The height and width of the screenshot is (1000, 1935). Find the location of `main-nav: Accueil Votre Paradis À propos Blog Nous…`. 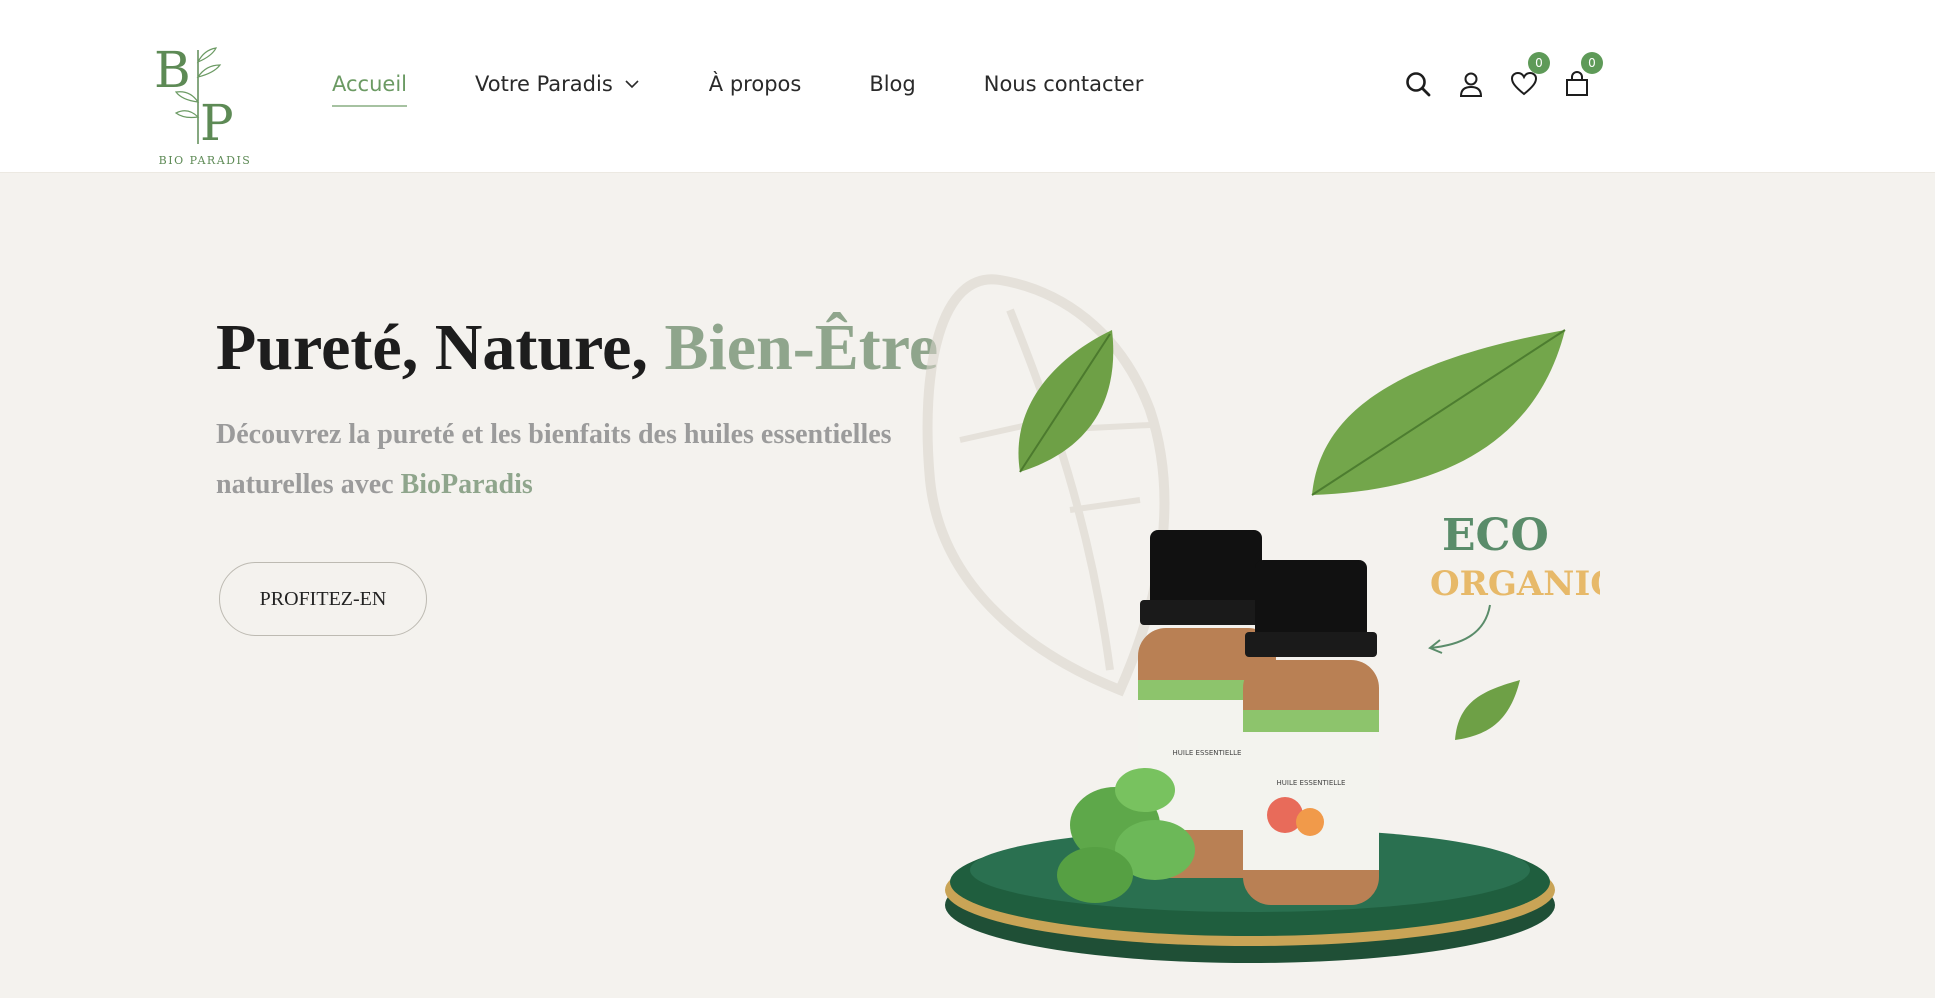

main-nav: Accueil Votre Paradis À propos Blog Nous… is located at coordinates (771, 89).